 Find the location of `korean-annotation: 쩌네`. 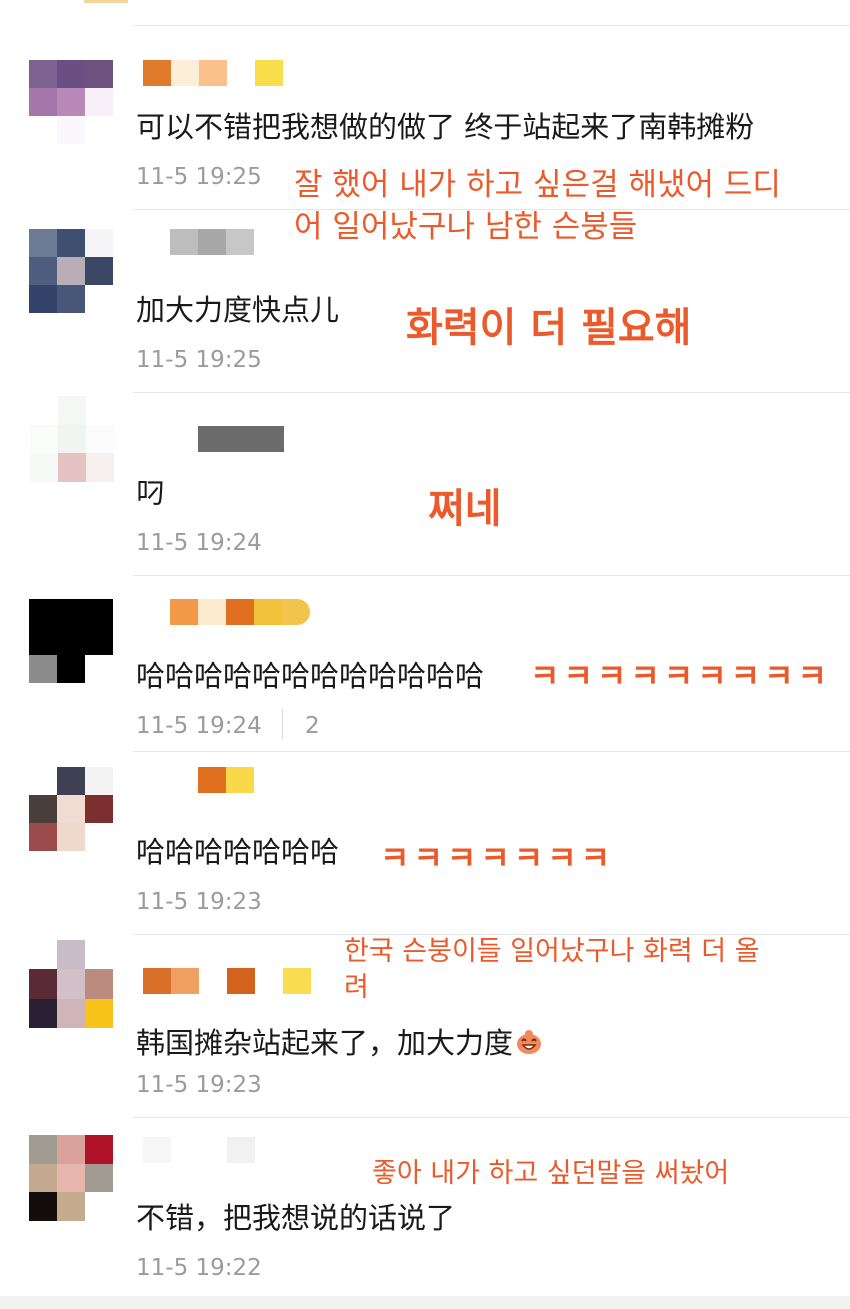

korean-annotation: 쩌네 is located at coordinates (465, 509).